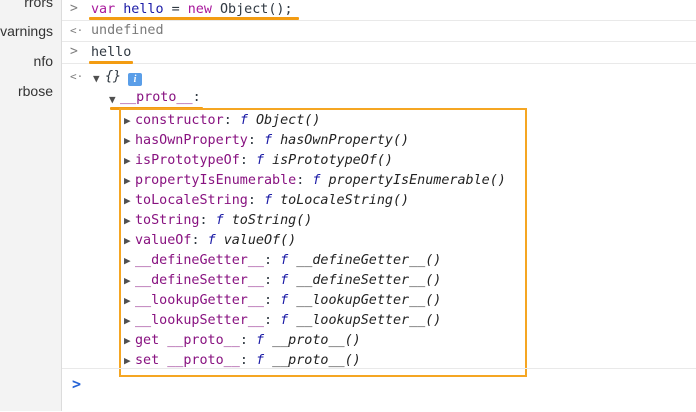  I want to click on member-signature: hasOwnProperty(), so click(345, 140).